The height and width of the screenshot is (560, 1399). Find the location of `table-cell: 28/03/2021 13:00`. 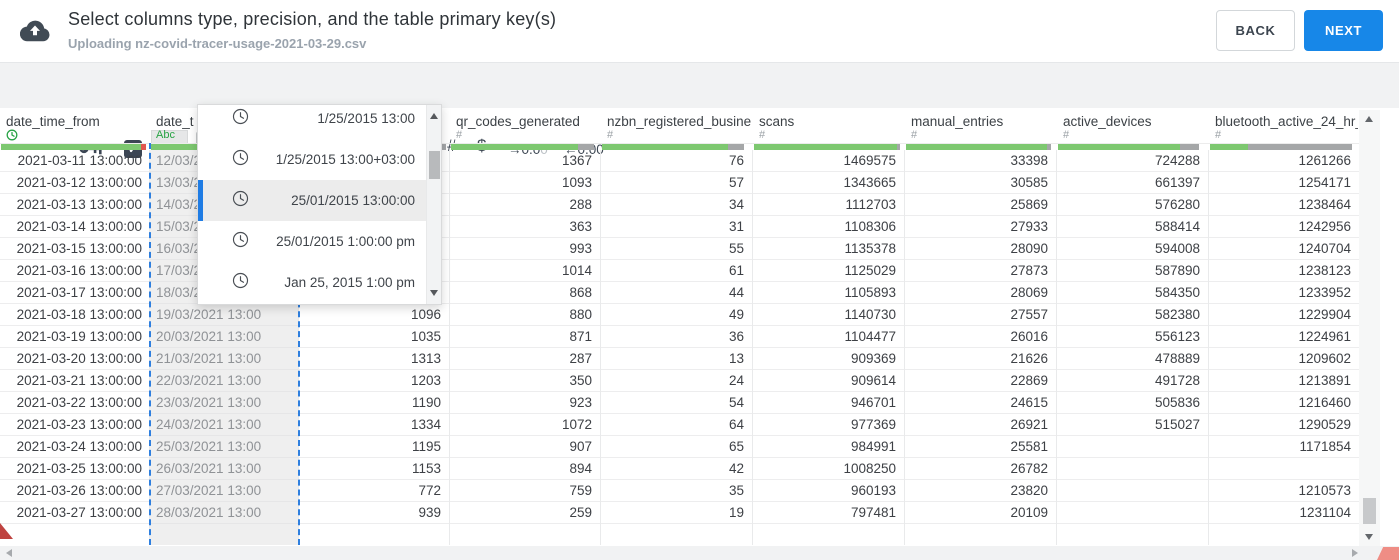

table-cell: 28/03/2021 13:00 is located at coordinates (224, 513).